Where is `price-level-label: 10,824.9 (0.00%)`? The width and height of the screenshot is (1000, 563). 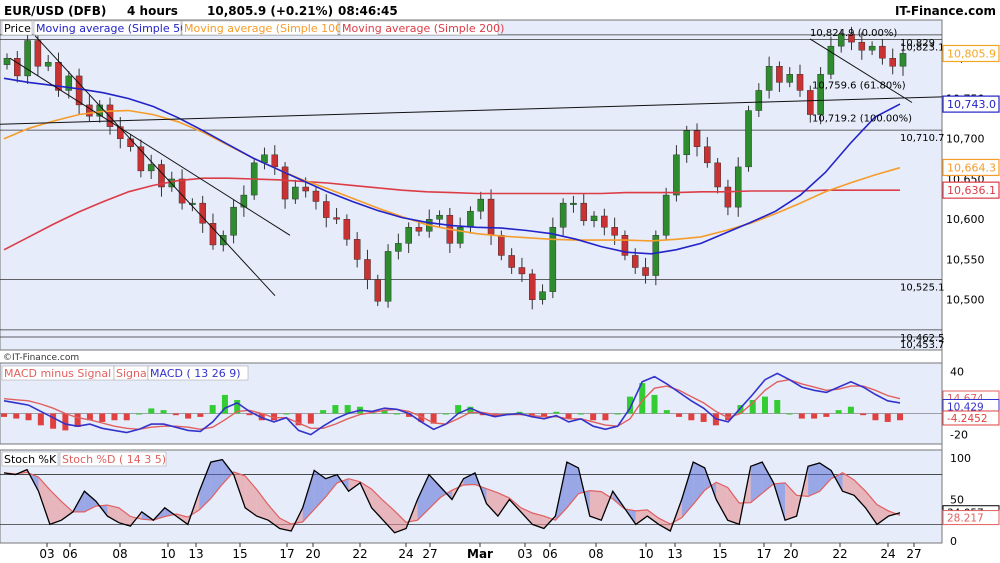 price-level-label: 10,824.9 (0.00%) is located at coordinates (853, 33).